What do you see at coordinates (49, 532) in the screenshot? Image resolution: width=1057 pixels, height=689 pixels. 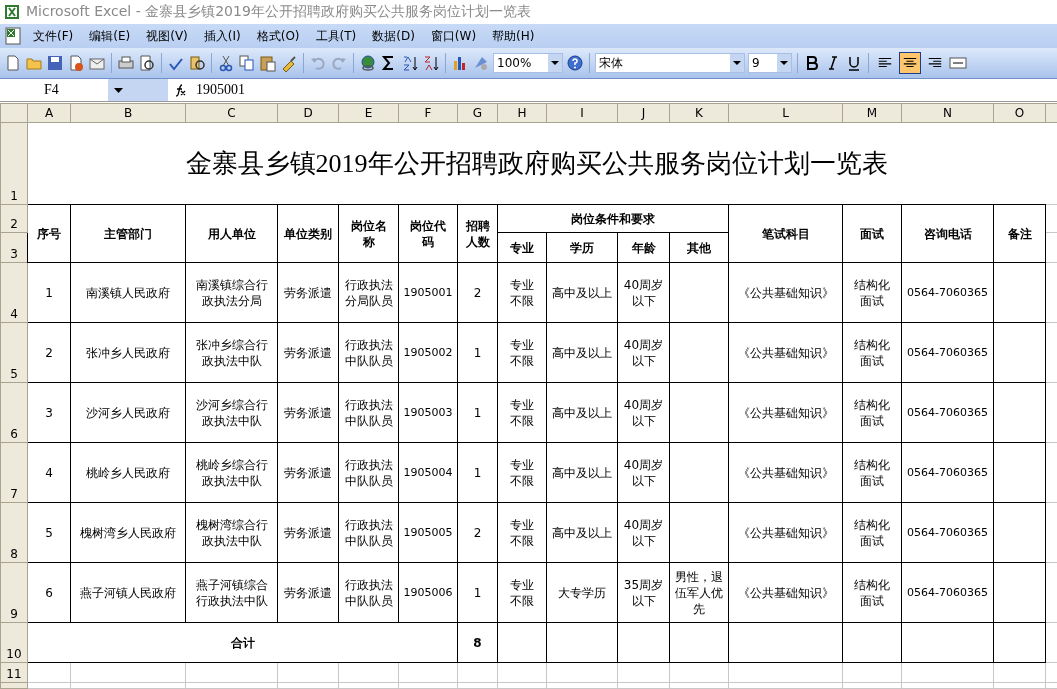 I see `table-cell: 5` at bounding box center [49, 532].